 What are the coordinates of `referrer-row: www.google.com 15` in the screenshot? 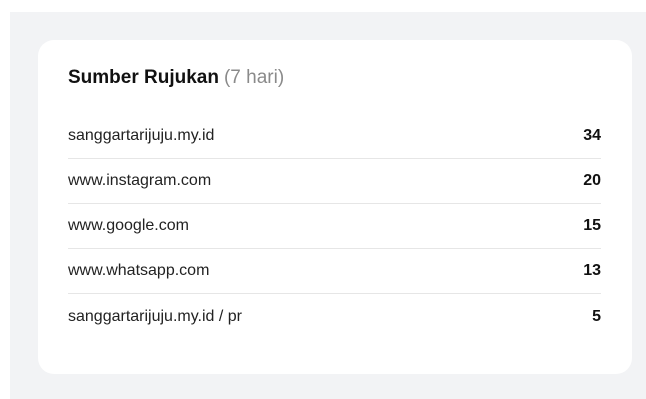 It's located at (334, 226).